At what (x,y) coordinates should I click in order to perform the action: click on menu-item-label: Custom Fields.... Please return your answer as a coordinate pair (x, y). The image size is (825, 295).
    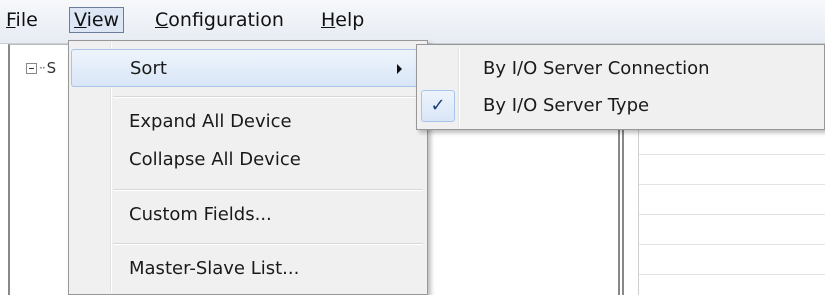
    Looking at the image, I should click on (200, 214).